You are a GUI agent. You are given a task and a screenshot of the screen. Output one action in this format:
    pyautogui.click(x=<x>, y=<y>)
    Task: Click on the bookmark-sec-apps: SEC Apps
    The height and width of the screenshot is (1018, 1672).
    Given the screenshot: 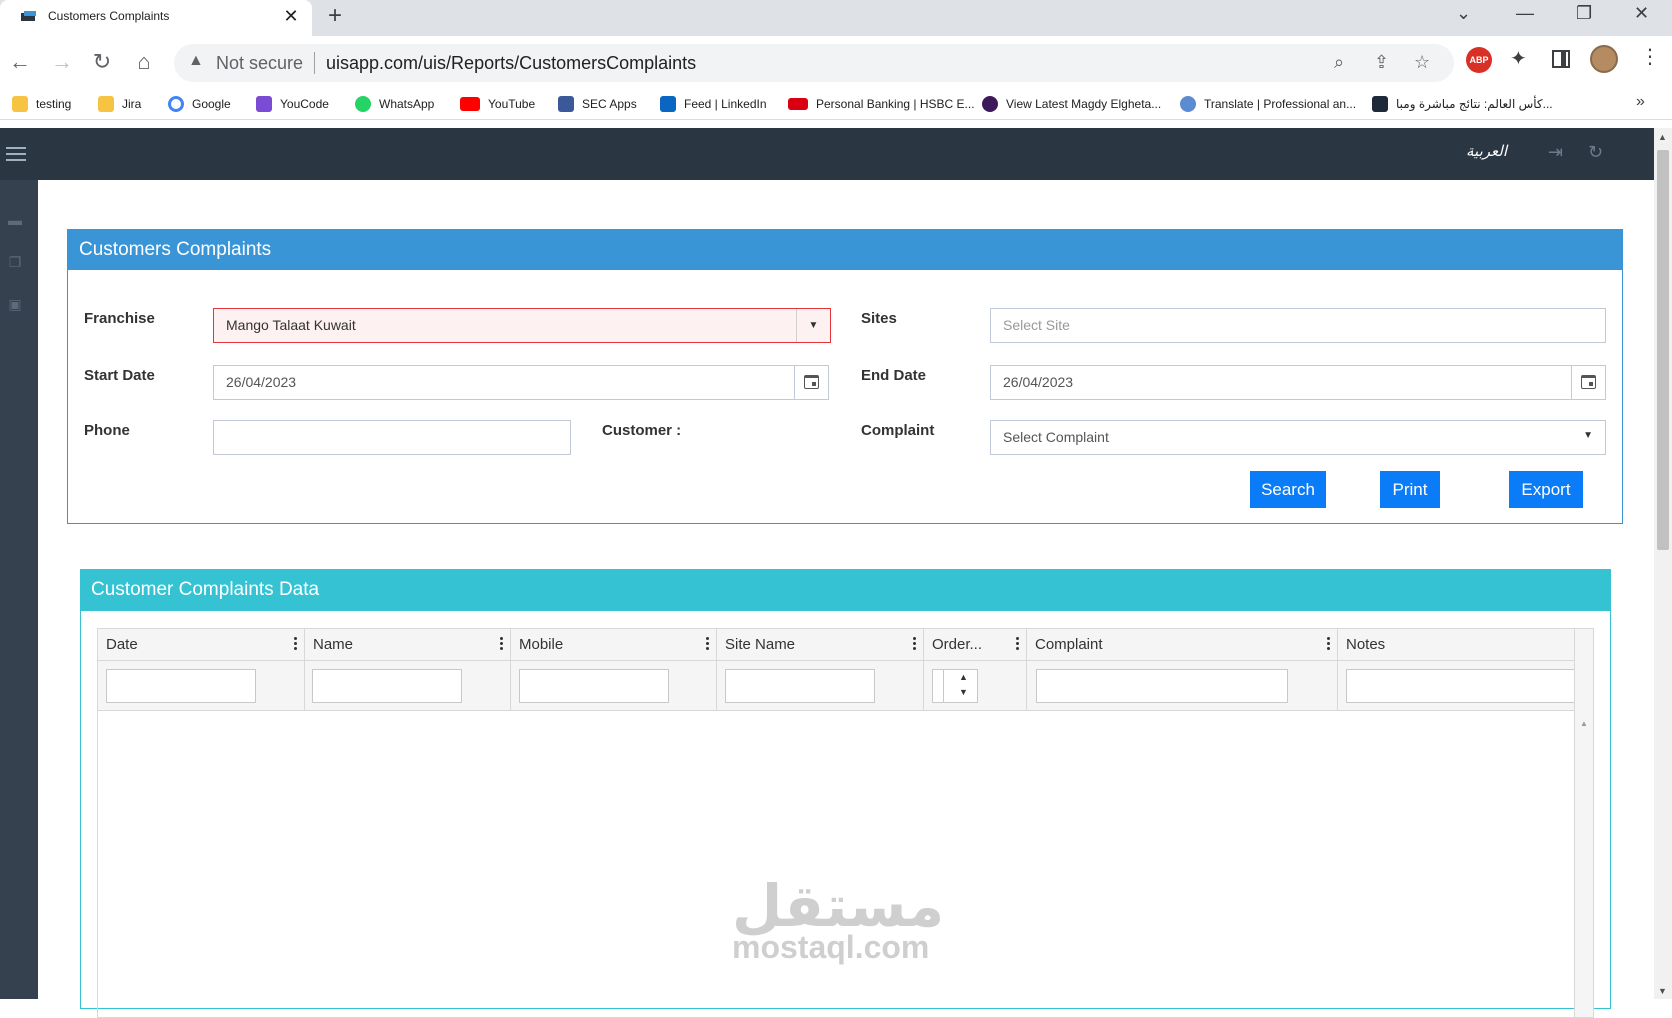 What is the action you would take?
    pyautogui.click(x=597, y=104)
    